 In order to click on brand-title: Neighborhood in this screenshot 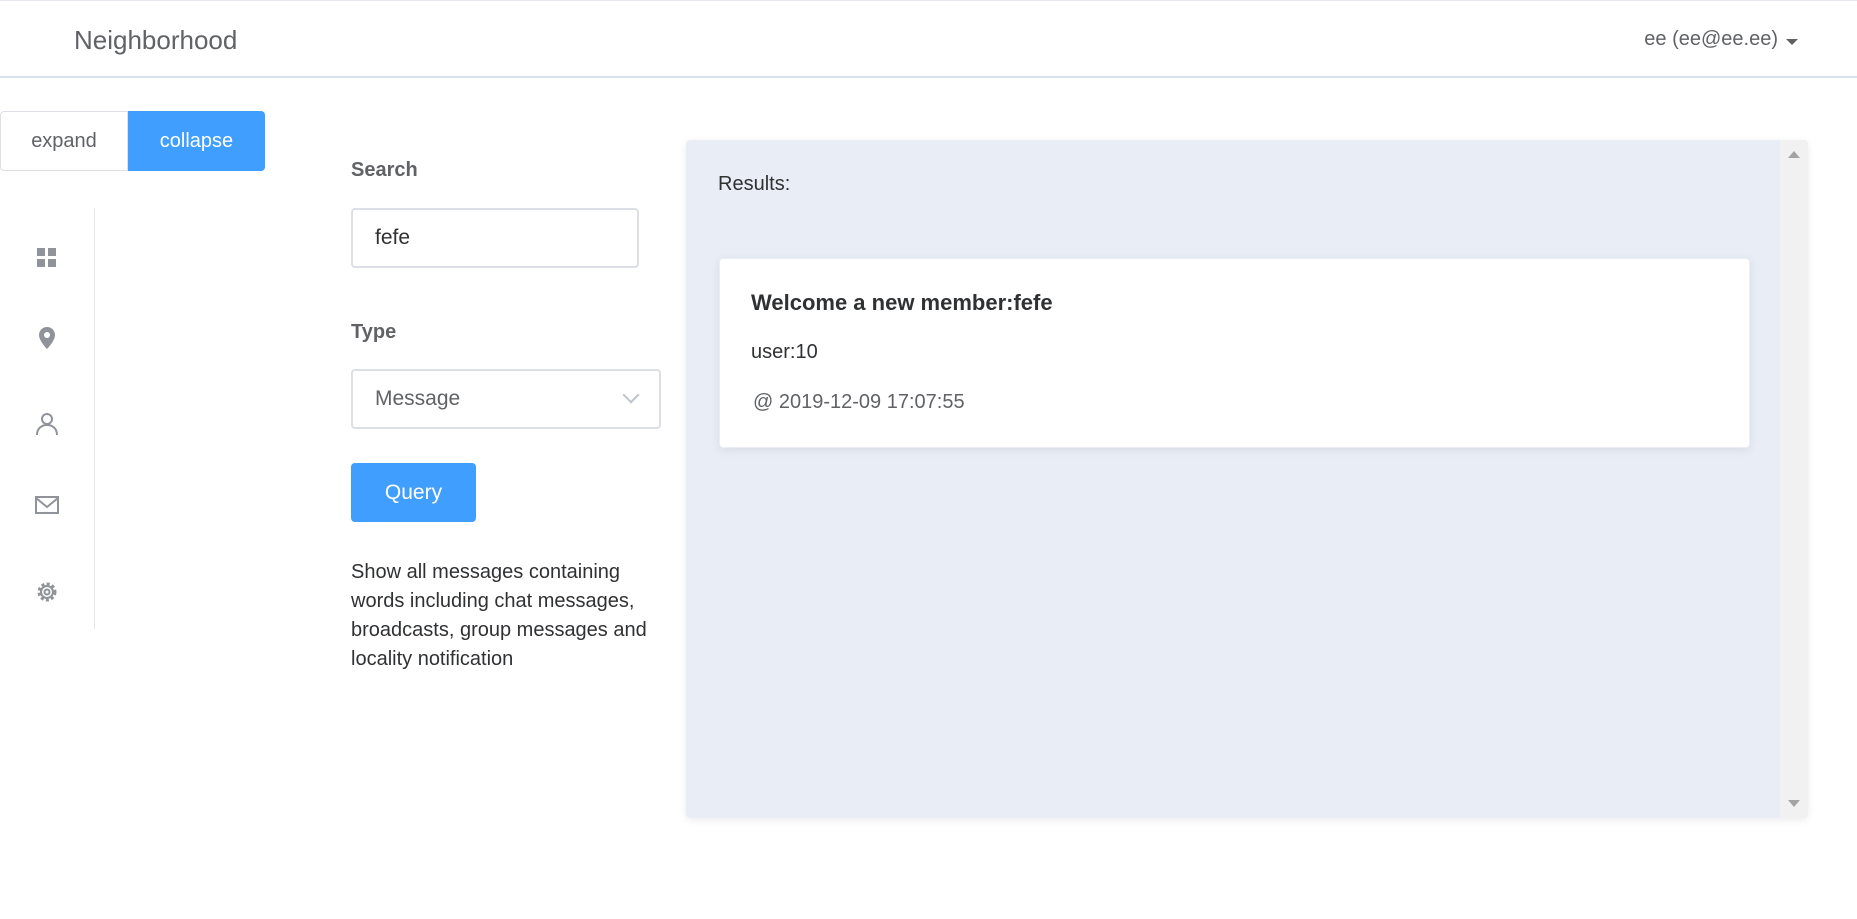, I will do `click(155, 40)`.